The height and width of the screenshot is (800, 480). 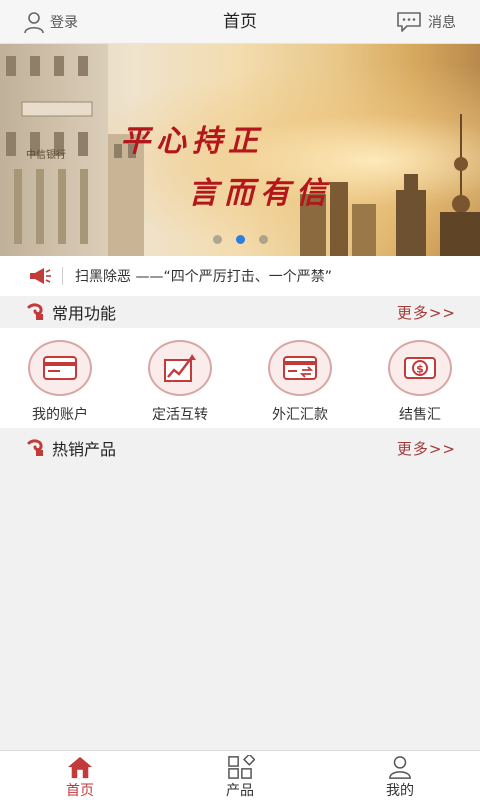 I want to click on carousel-dot-active, so click(x=240, y=239).